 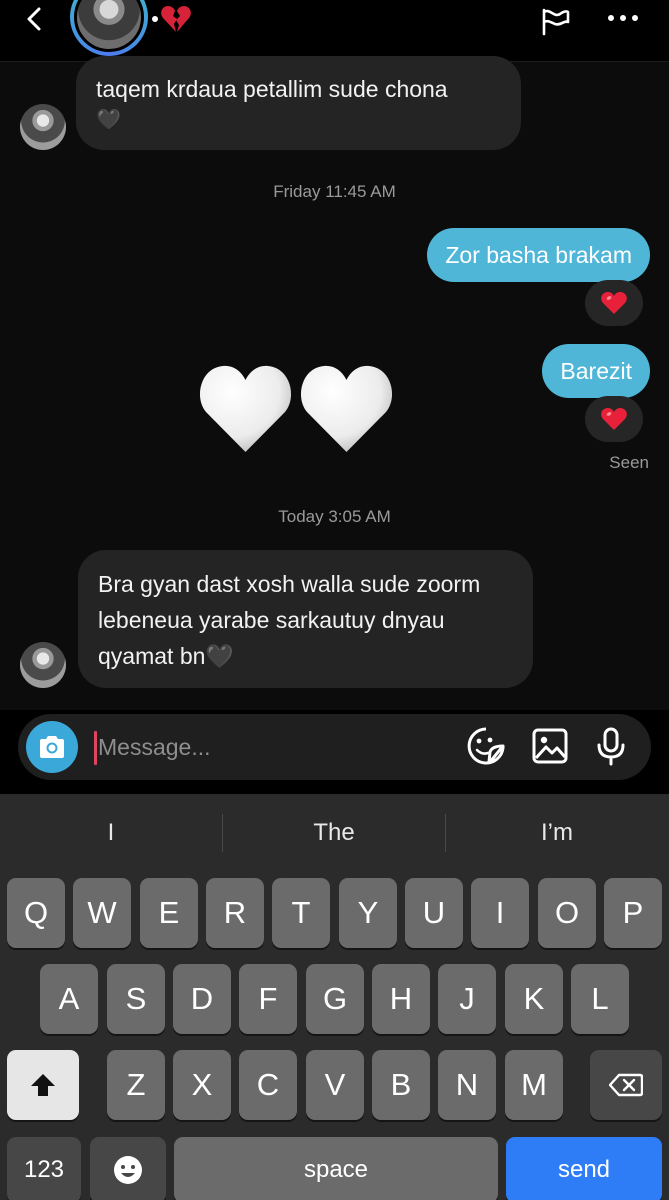 I want to click on message-bubble-outgoing: Barezit, so click(x=596, y=371).